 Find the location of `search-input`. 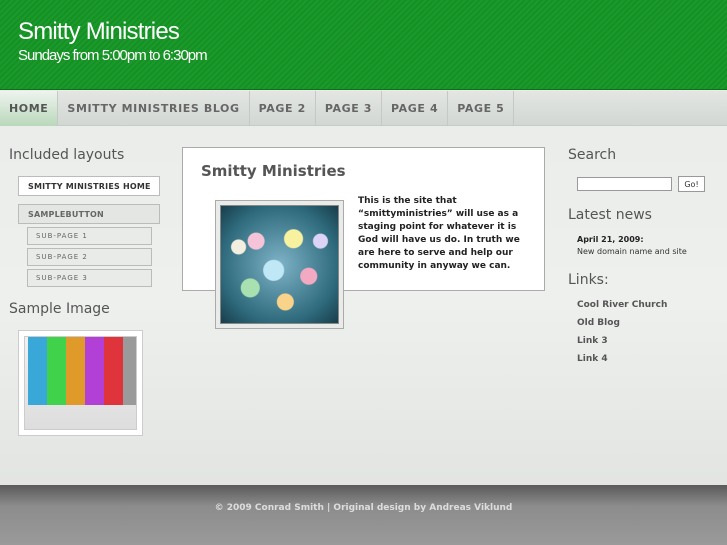

search-input is located at coordinates (624, 184).